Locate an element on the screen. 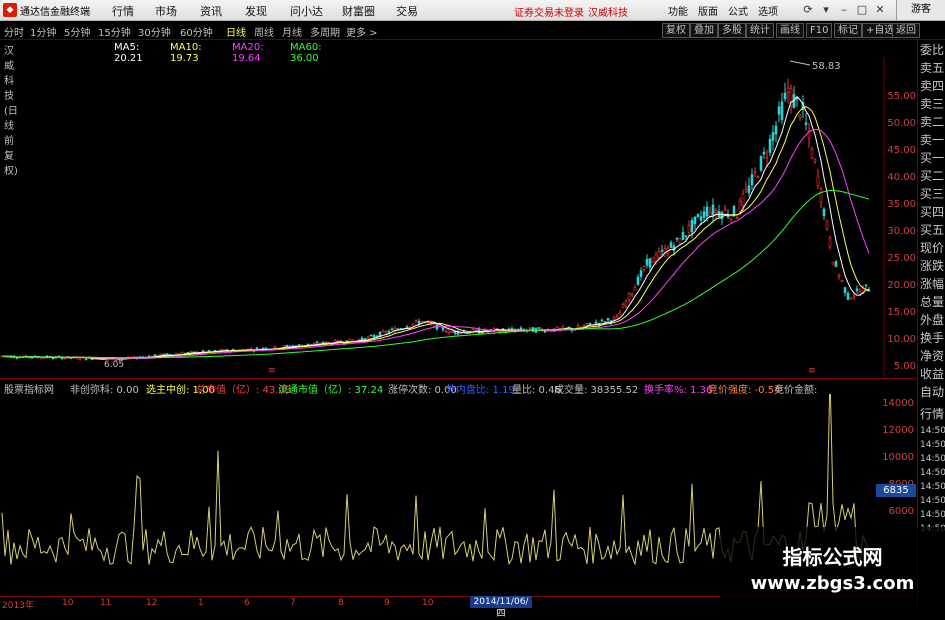 Image resolution: width=945 pixels, height=620 pixels. side-item: 收益 is located at coordinates (932, 374).